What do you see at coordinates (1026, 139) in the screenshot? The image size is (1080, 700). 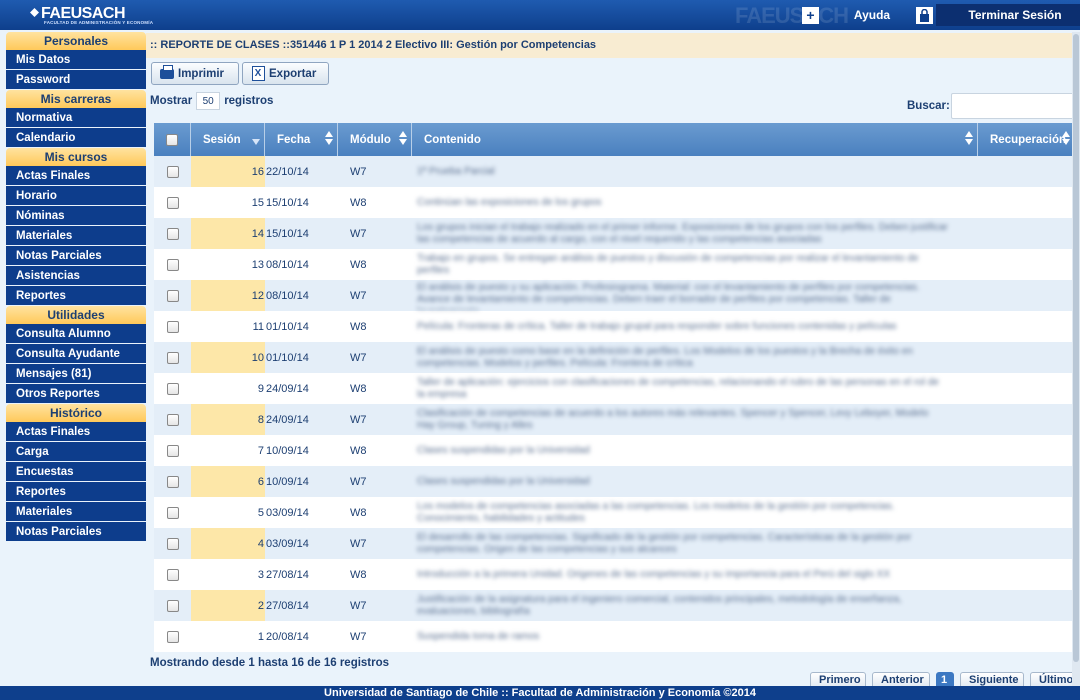 I see `header-recuperacion: Recuperación` at bounding box center [1026, 139].